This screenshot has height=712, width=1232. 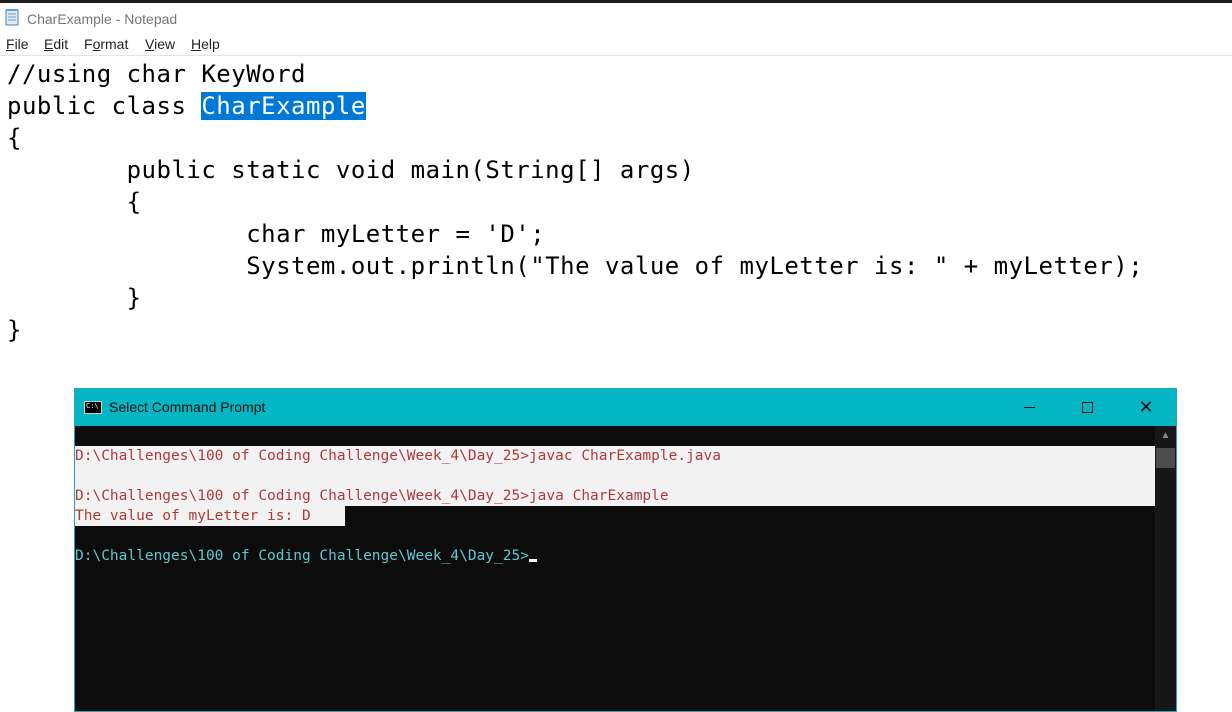 What do you see at coordinates (74, 202) in the screenshot?
I see `code-line-5: {` at bounding box center [74, 202].